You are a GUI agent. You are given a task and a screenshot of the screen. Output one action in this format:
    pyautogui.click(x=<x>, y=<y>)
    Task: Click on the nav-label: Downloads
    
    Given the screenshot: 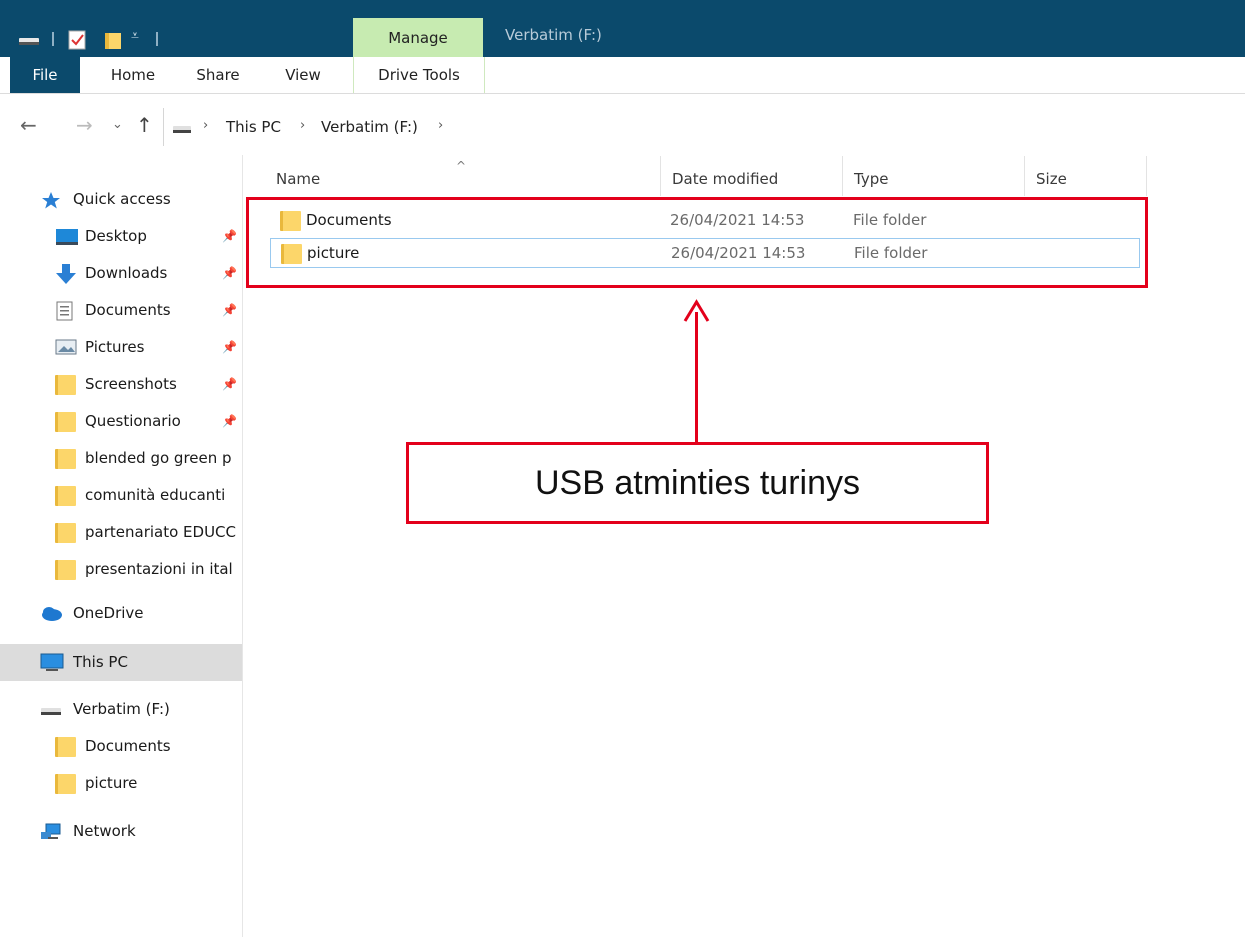 What is the action you would take?
    pyautogui.click(x=126, y=273)
    